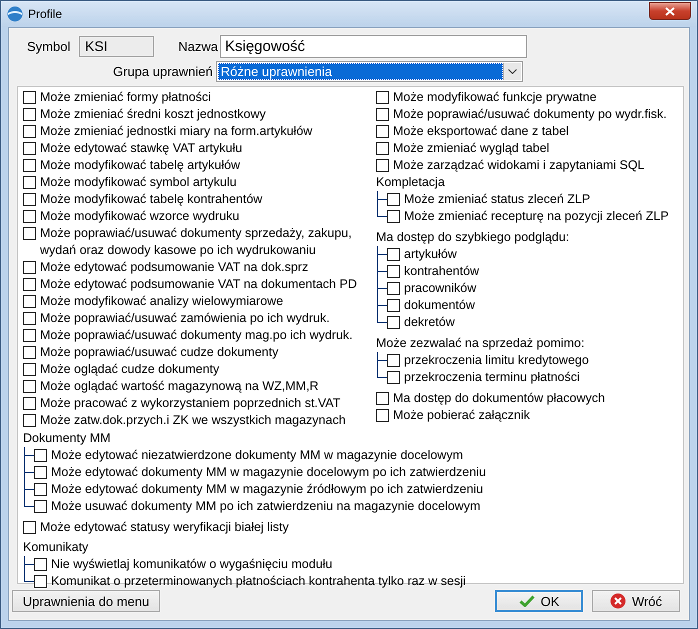  I want to click on checkbox-label: przekroczenia terminu płatności, so click(492, 377).